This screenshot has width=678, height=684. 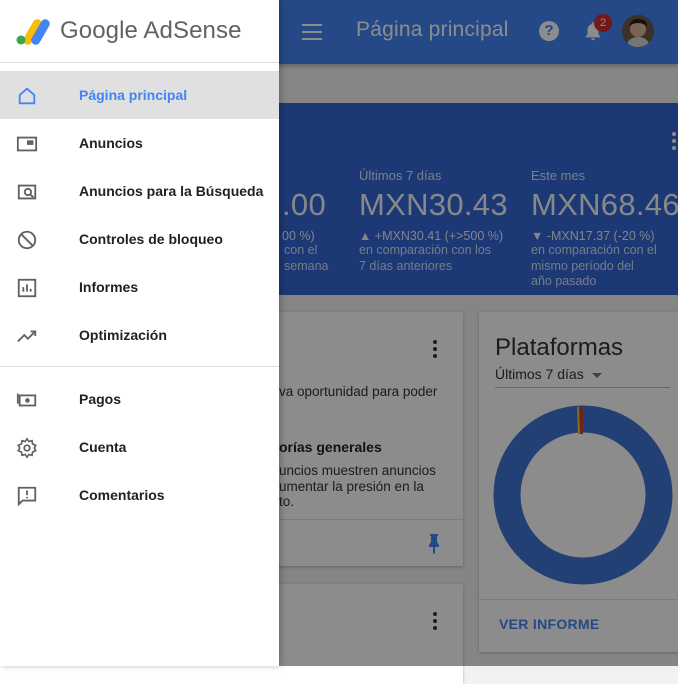 I want to click on nav-item-optimization: Optimización, so click(x=139, y=335).